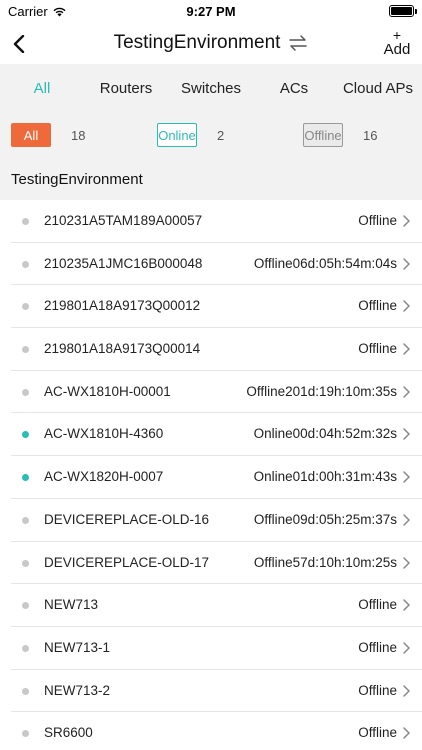 This screenshot has width=422, height=750. What do you see at coordinates (122, 349) in the screenshot?
I see `device-name: 219801A18A9173Q00014` at bounding box center [122, 349].